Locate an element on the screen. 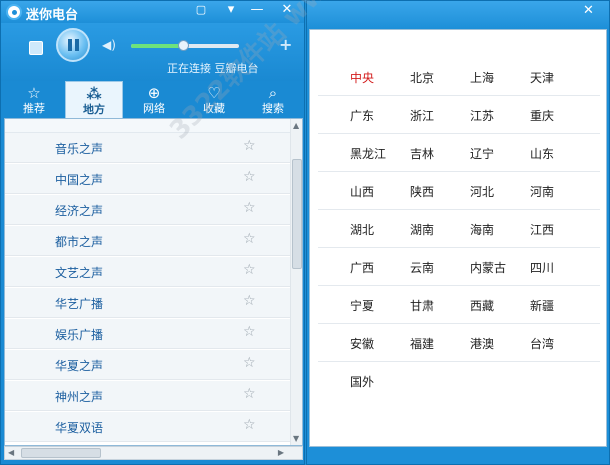 The height and width of the screenshot is (465, 610). region-item: 新疆 is located at coordinates (542, 305).